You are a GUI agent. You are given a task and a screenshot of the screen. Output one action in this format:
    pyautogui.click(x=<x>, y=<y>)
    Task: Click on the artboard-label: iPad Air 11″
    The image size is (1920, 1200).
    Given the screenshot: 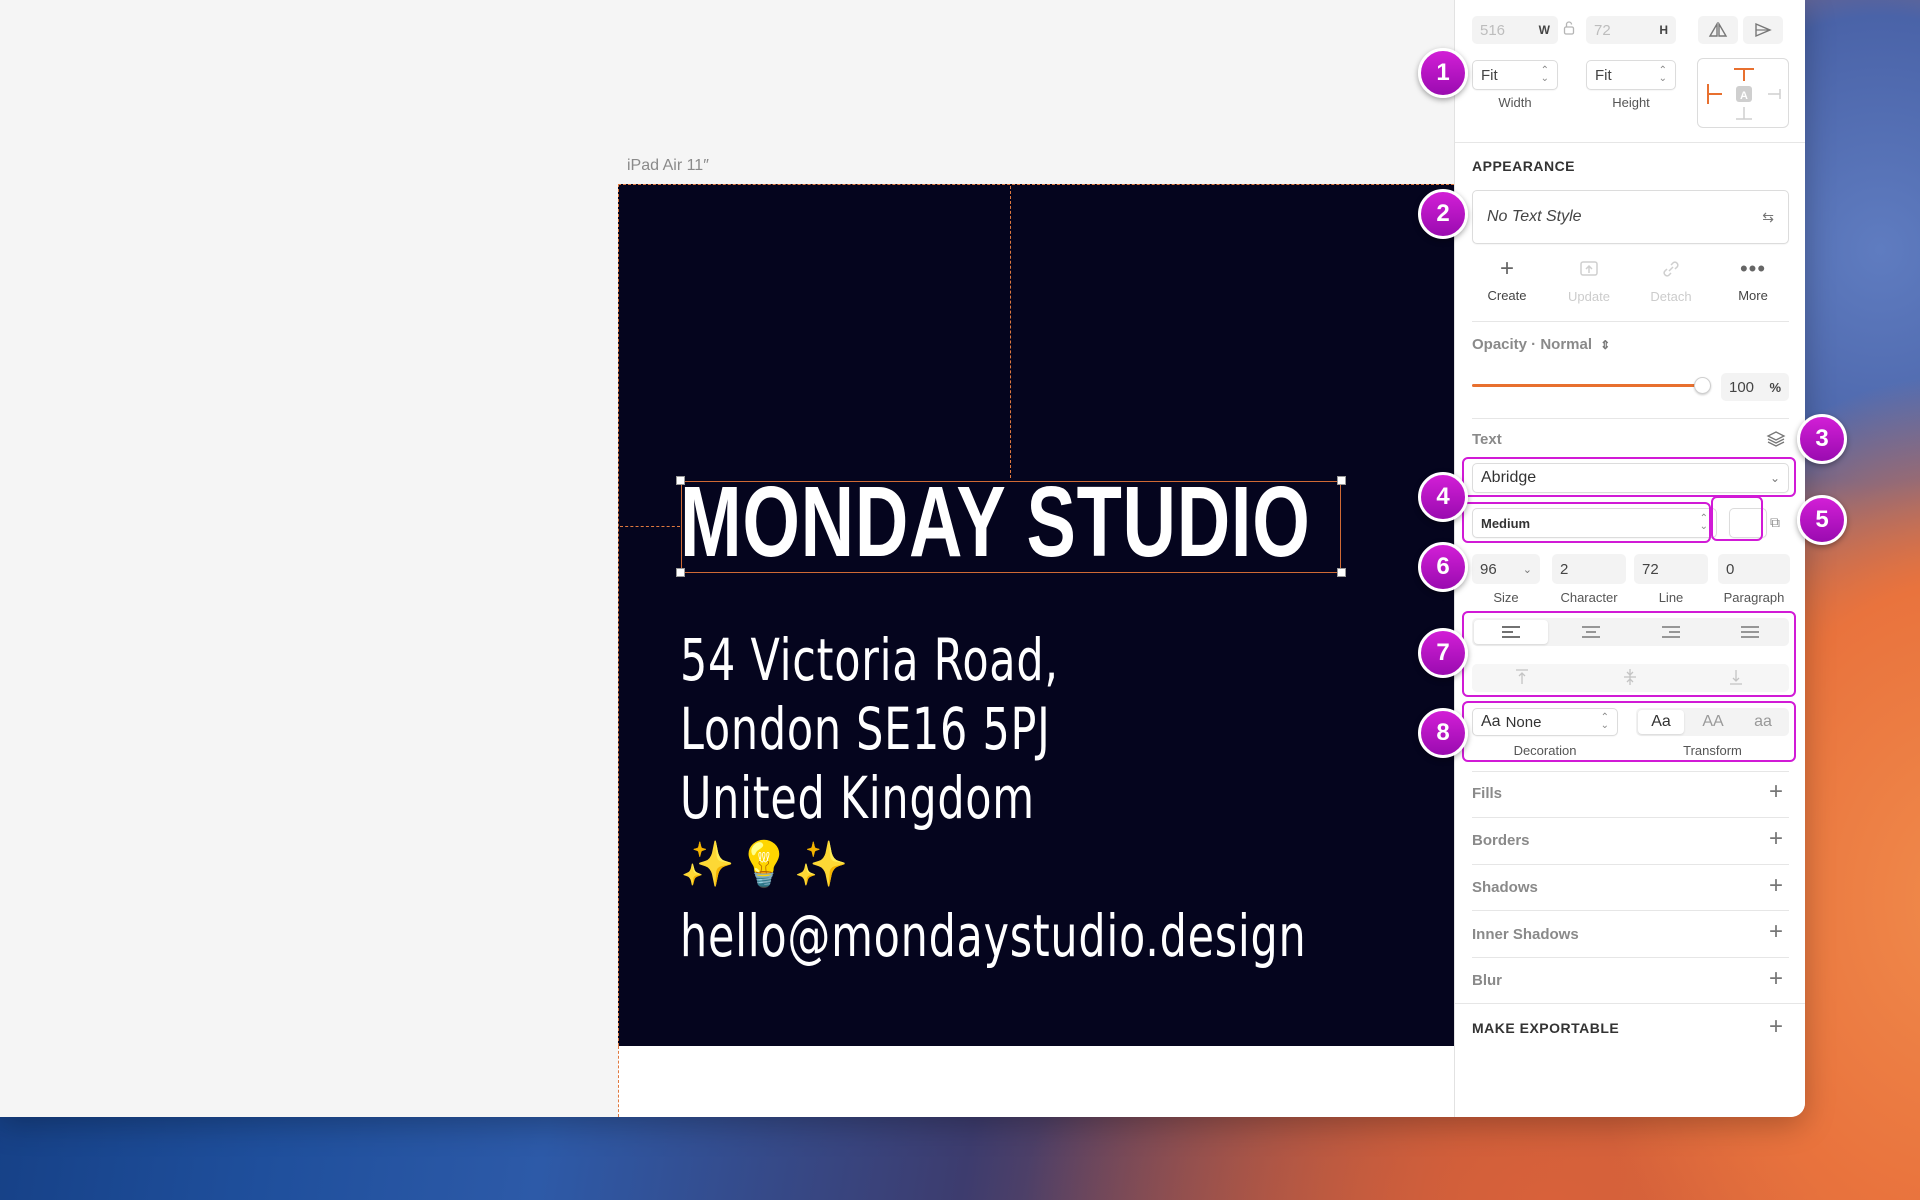 What is the action you would take?
    pyautogui.click(x=668, y=166)
    